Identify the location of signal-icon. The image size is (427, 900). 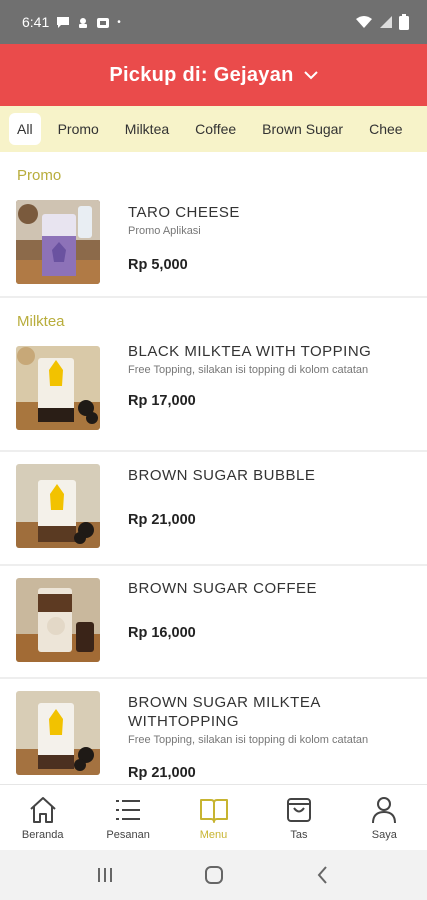
(386, 22).